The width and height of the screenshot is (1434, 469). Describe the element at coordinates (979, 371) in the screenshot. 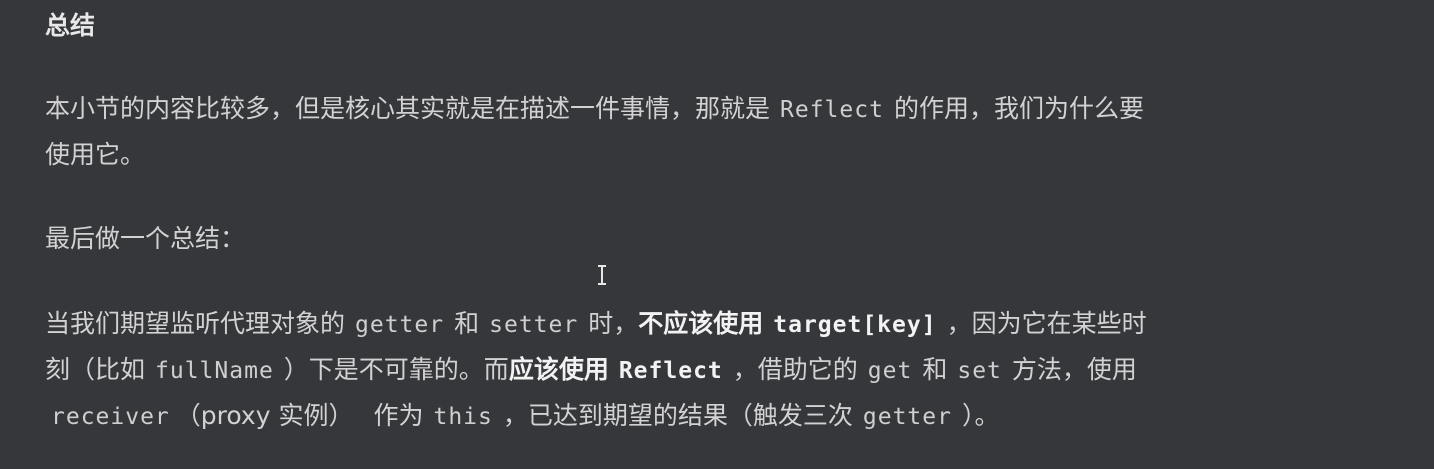

I see `inline-code: set` at that location.